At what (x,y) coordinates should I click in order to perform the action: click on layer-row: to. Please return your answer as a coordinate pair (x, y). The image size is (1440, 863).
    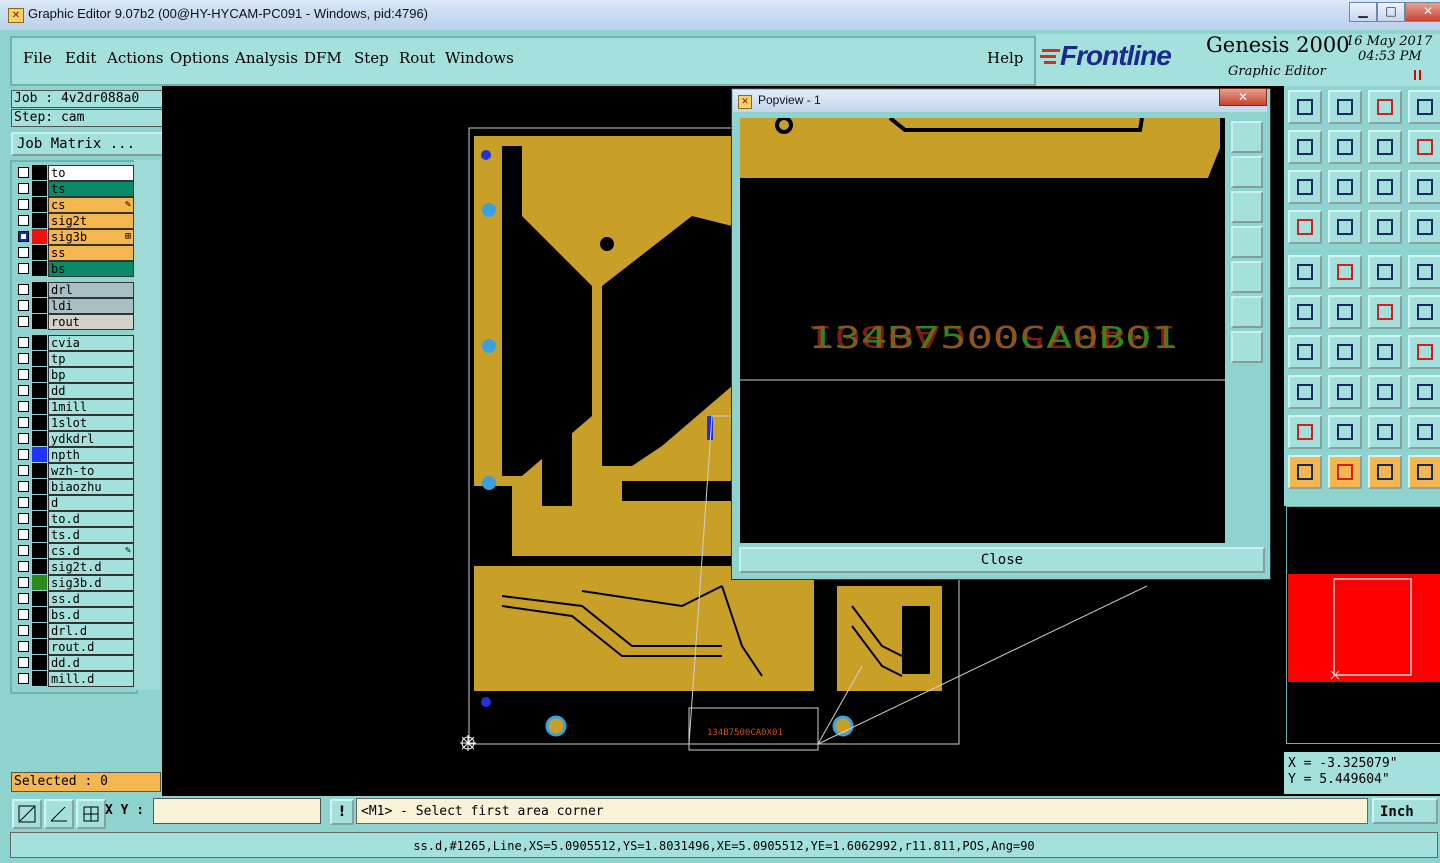
    Looking at the image, I should click on (74, 173).